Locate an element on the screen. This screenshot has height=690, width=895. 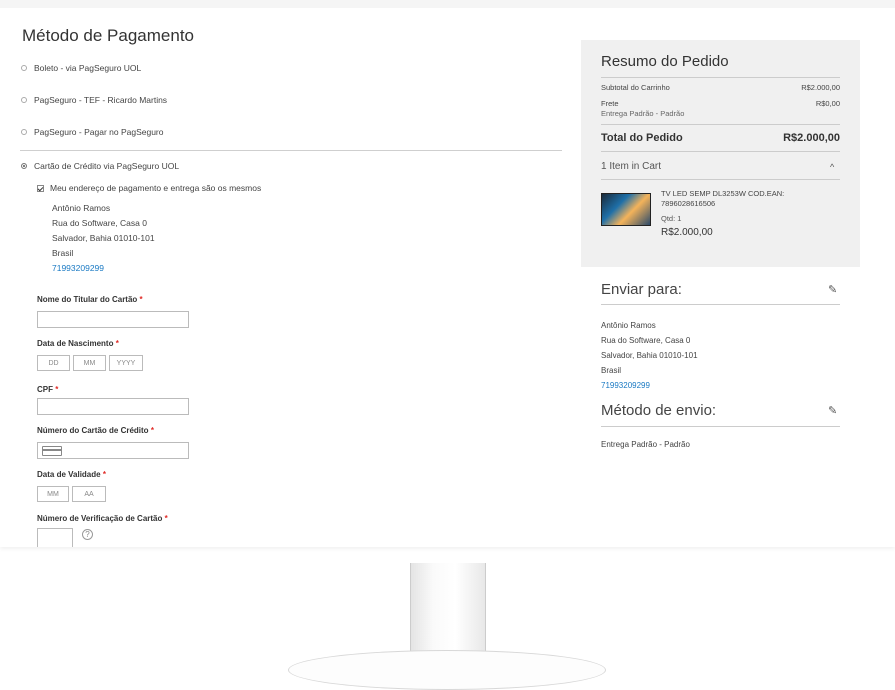
expiry-year-input: AA is located at coordinates (89, 494).